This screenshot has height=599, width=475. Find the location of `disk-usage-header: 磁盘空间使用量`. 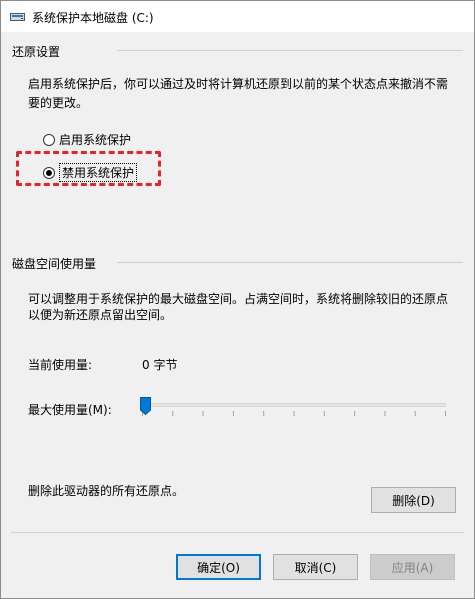

disk-usage-header: 磁盘空间使用量 is located at coordinates (54, 264).